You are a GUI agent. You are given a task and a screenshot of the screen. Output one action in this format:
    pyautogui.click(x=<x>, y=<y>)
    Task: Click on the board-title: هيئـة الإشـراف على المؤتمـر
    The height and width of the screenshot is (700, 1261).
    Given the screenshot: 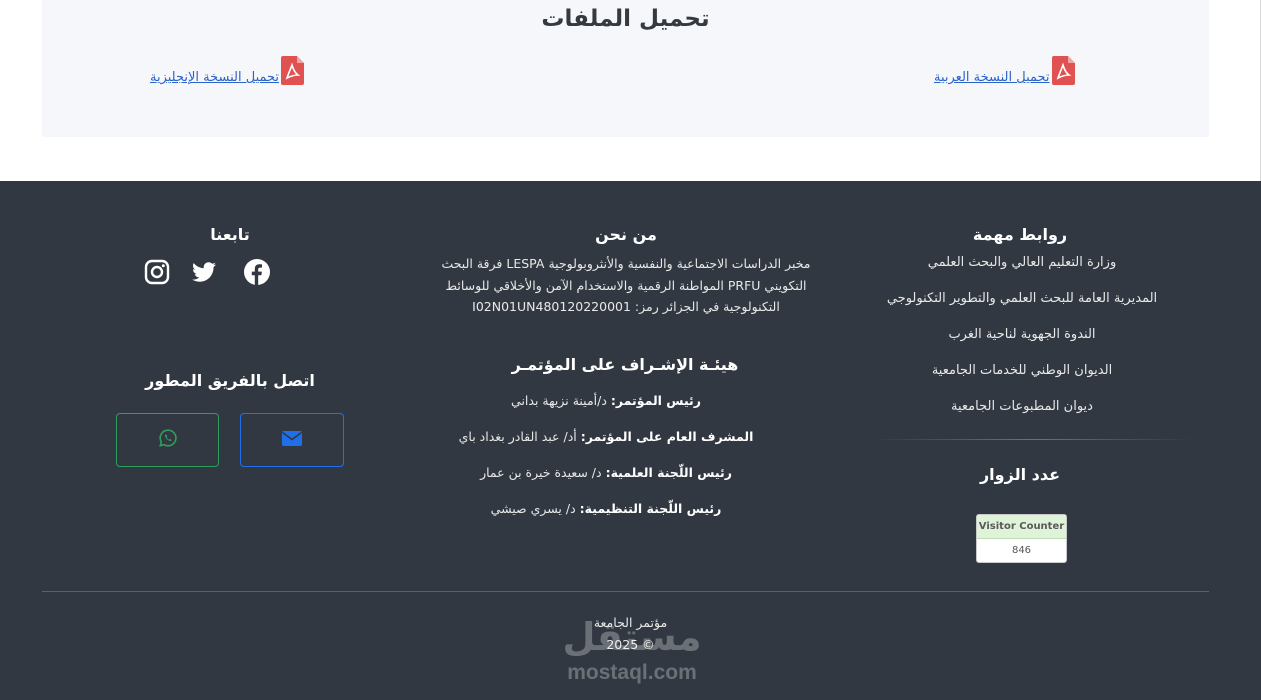 What is the action you would take?
    pyautogui.click(x=625, y=364)
    